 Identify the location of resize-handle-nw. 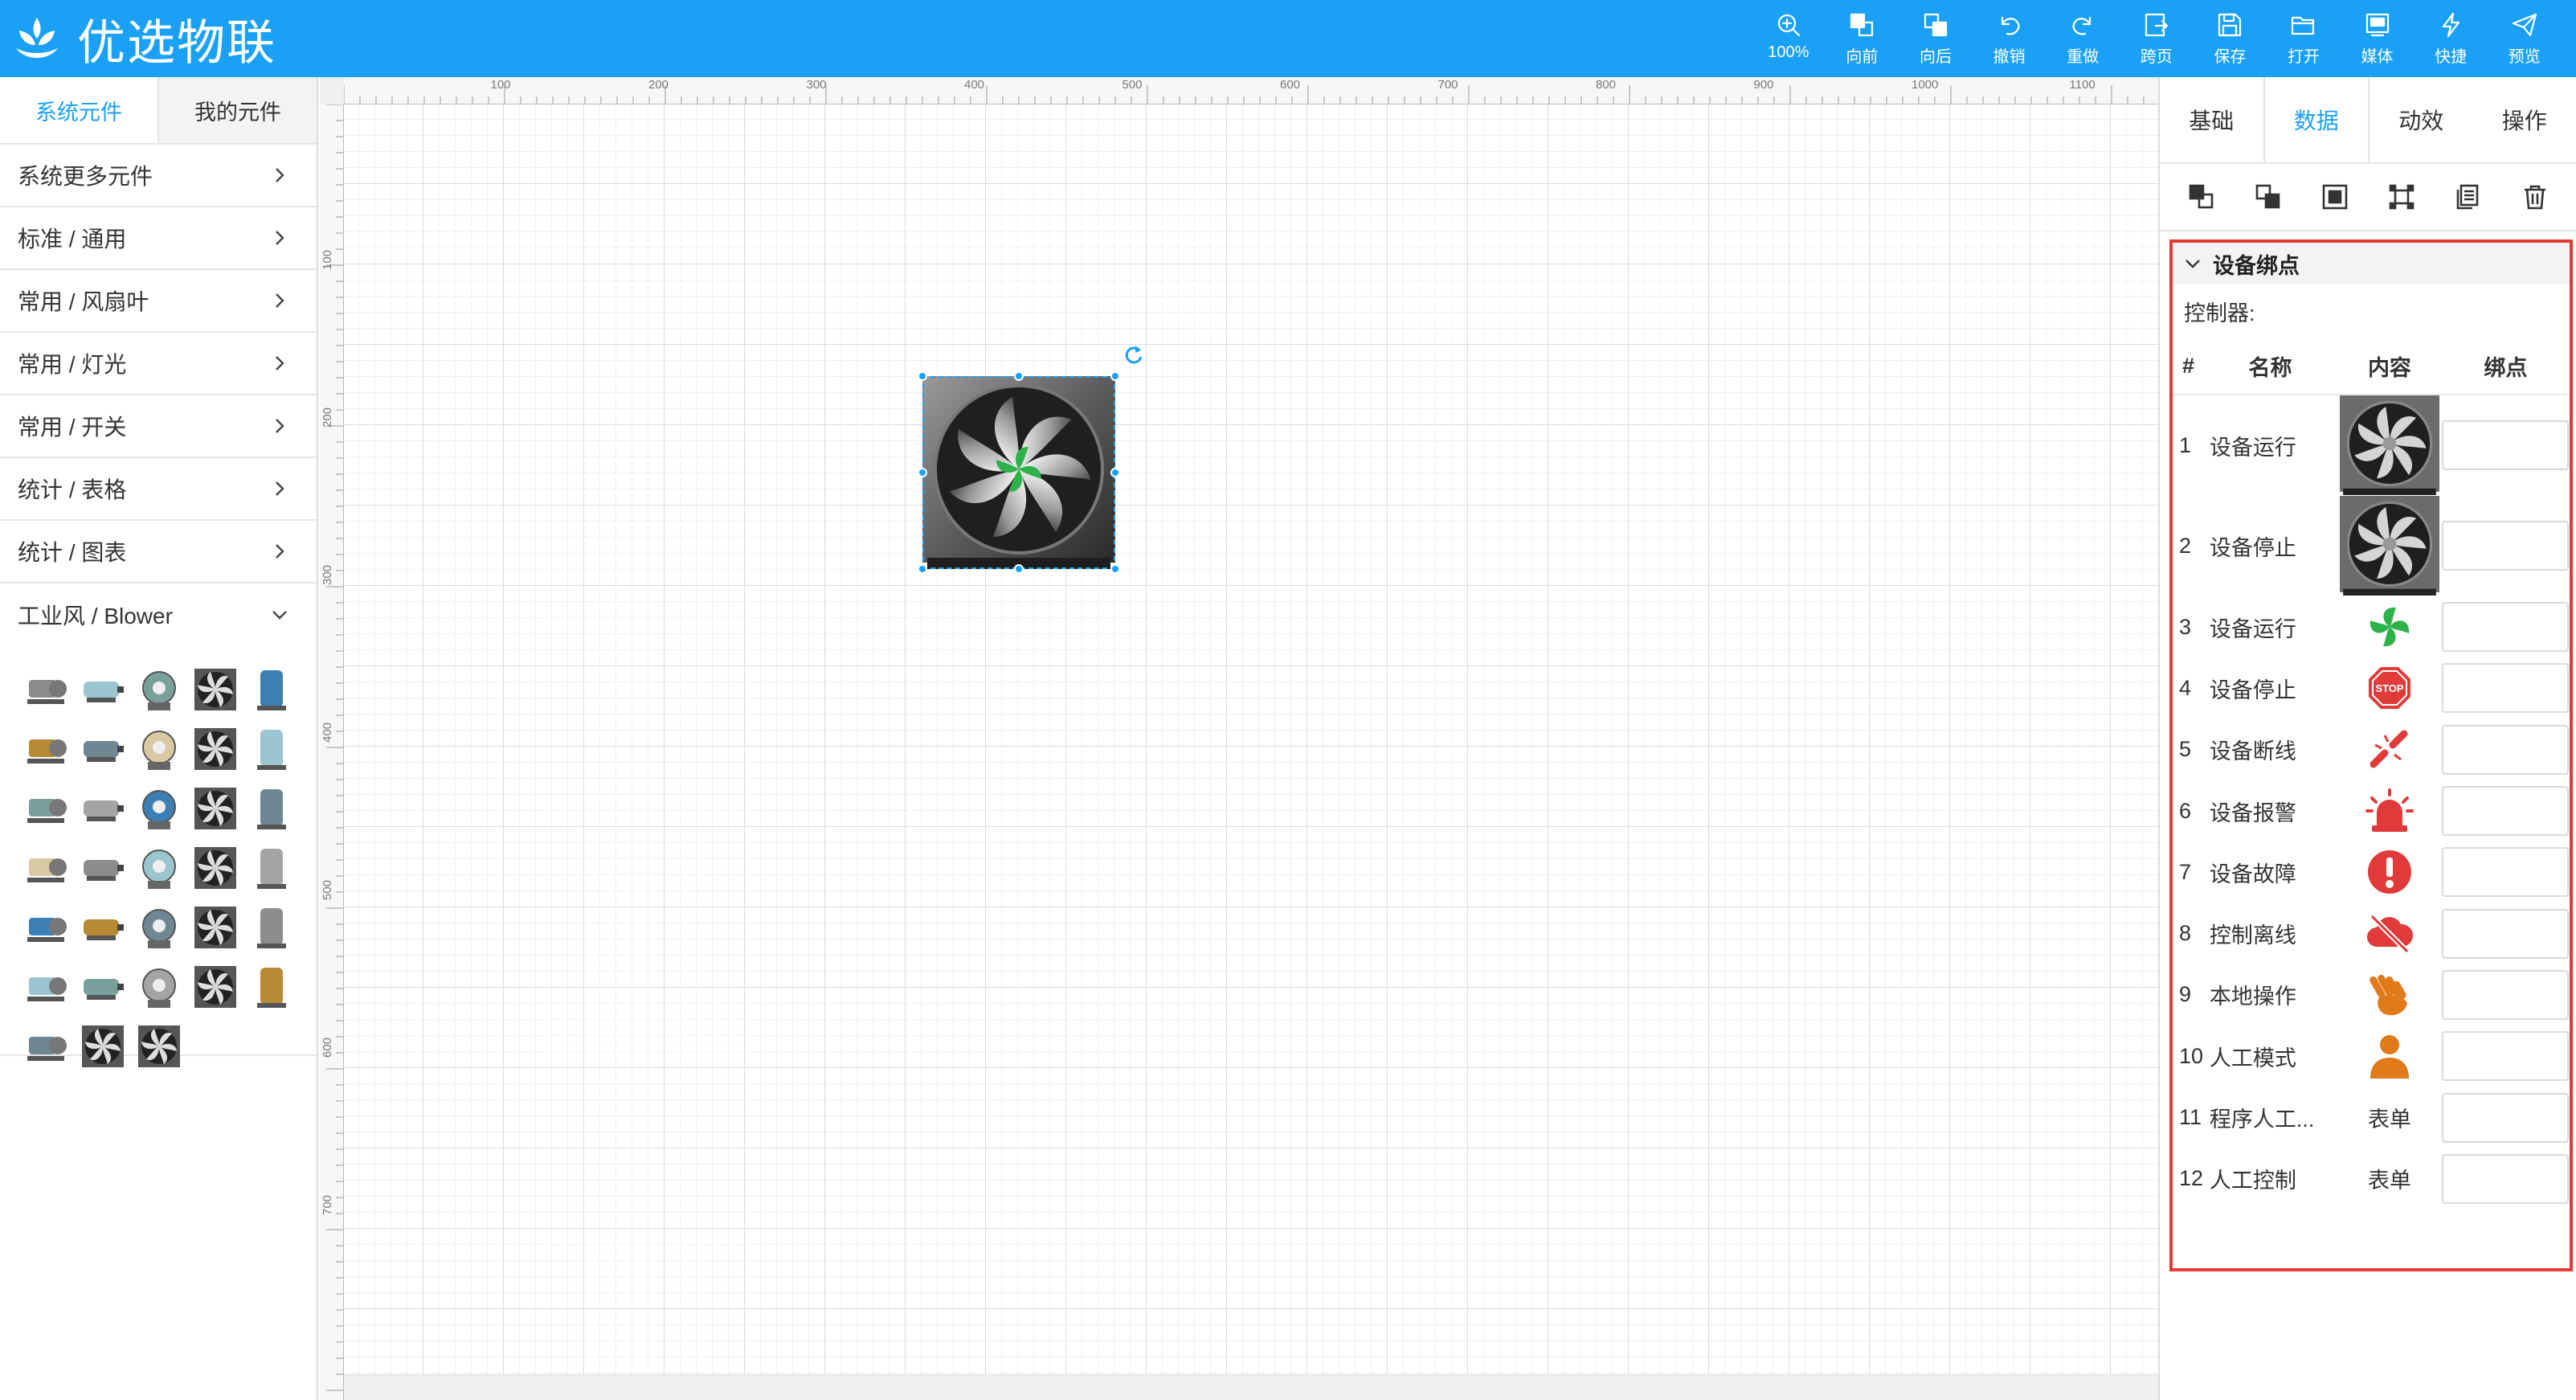
(922, 376).